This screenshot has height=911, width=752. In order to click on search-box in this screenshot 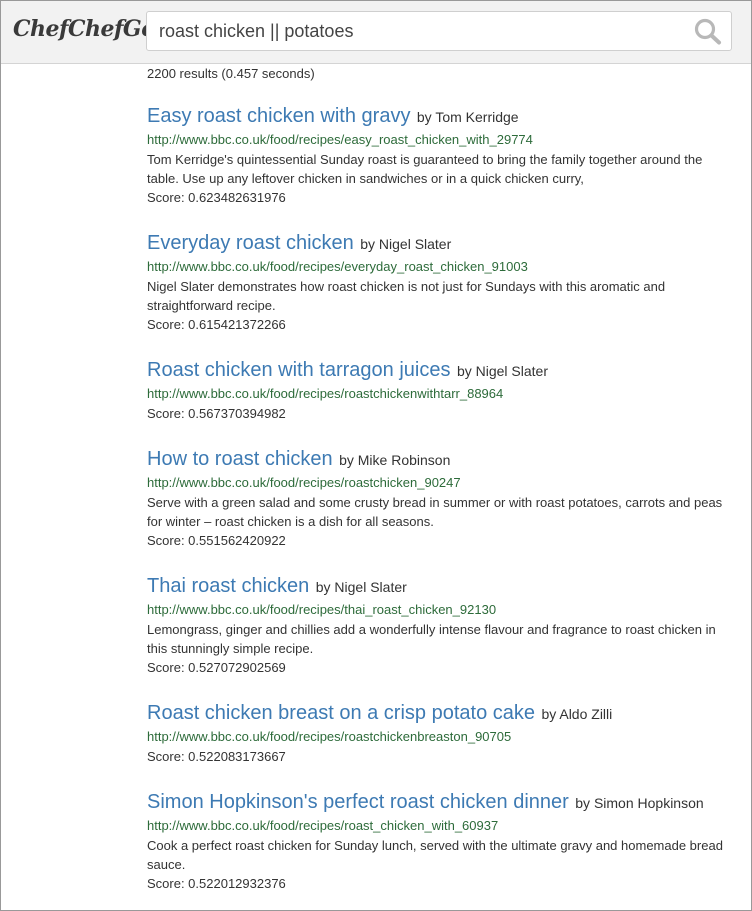, I will do `click(439, 31)`.